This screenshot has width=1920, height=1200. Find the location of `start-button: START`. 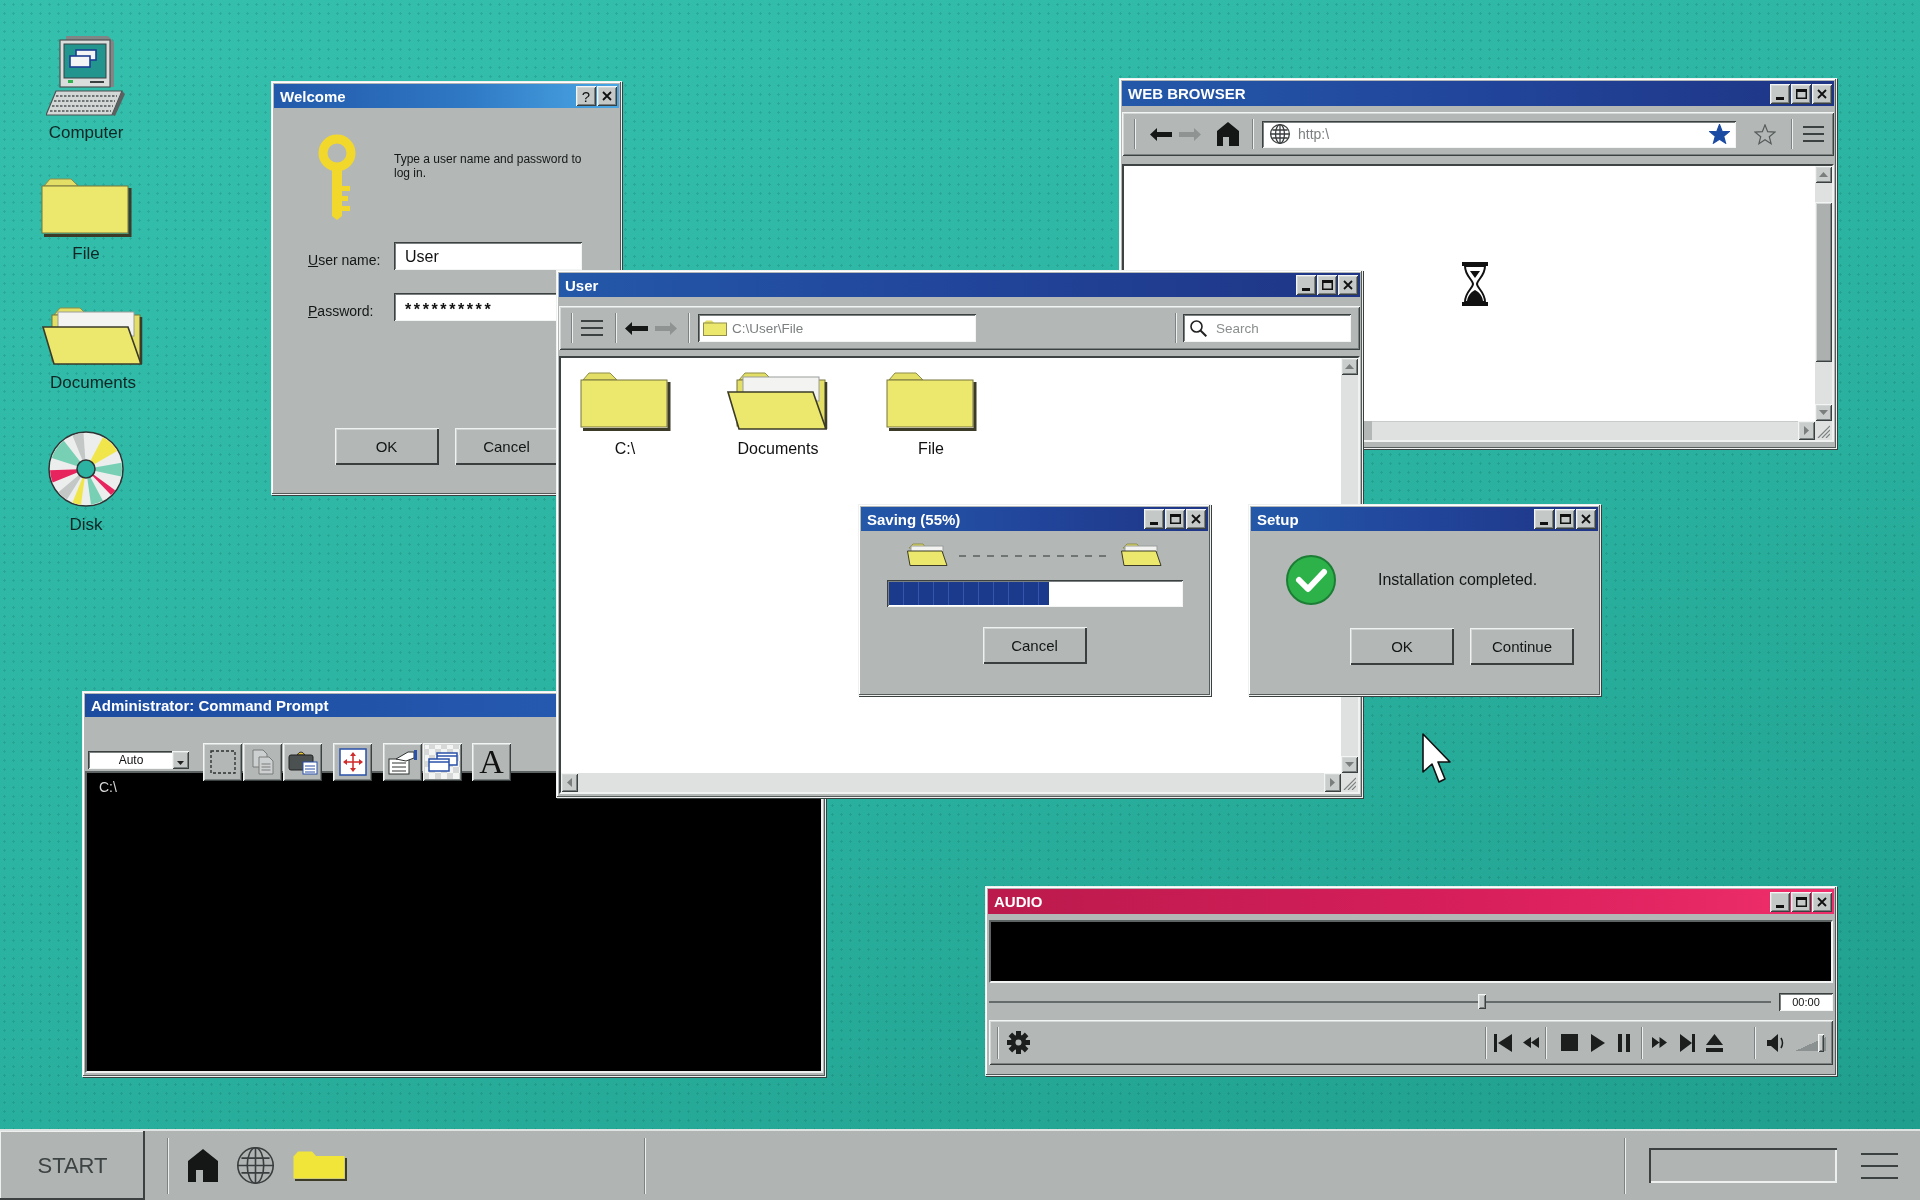

start-button: START is located at coordinates (72, 1165).